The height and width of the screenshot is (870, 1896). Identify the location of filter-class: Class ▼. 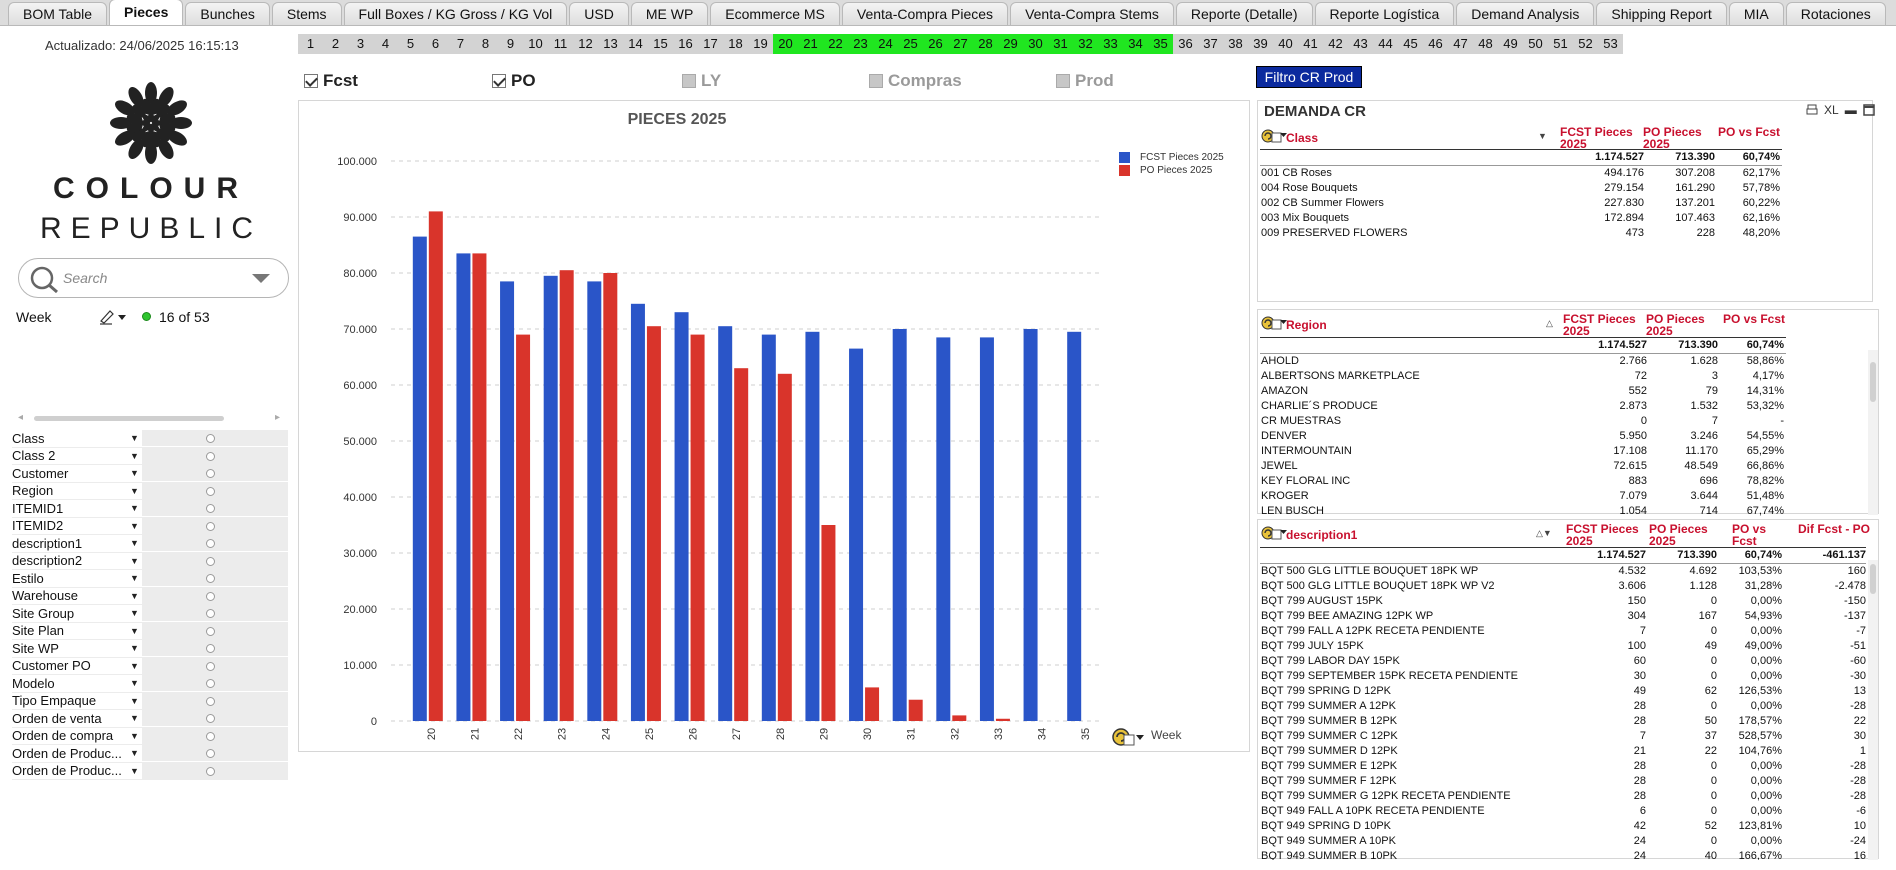
(150, 439).